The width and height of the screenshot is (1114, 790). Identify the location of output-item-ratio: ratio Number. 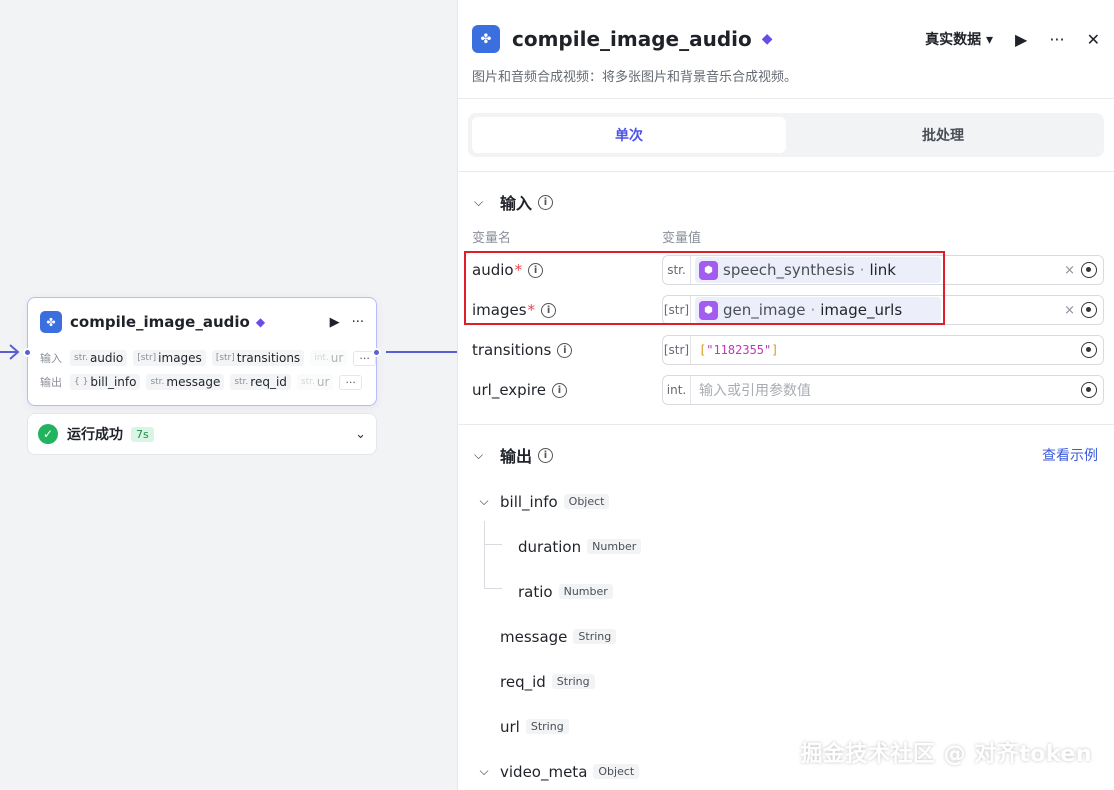
(807, 591).